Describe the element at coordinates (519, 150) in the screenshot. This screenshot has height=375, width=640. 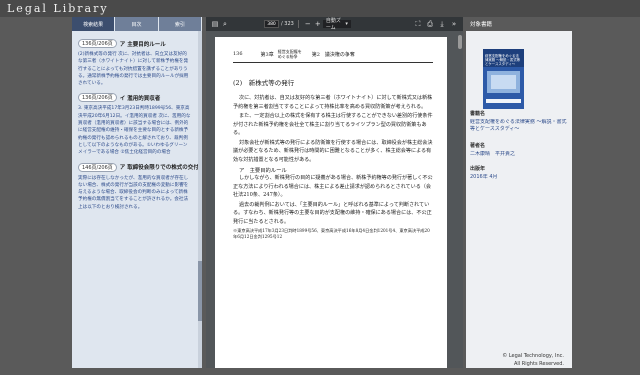
I see `author-block: 著者名 二木康晴 平井貴之` at that location.